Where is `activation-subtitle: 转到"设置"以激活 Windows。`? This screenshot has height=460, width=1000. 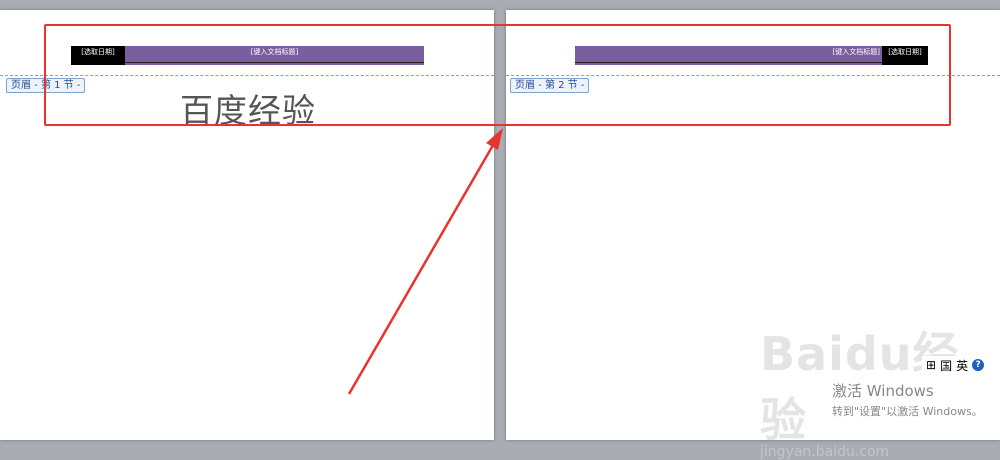
activation-subtitle: 转到"设置"以激活 Windows。 is located at coordinates (907, 411).